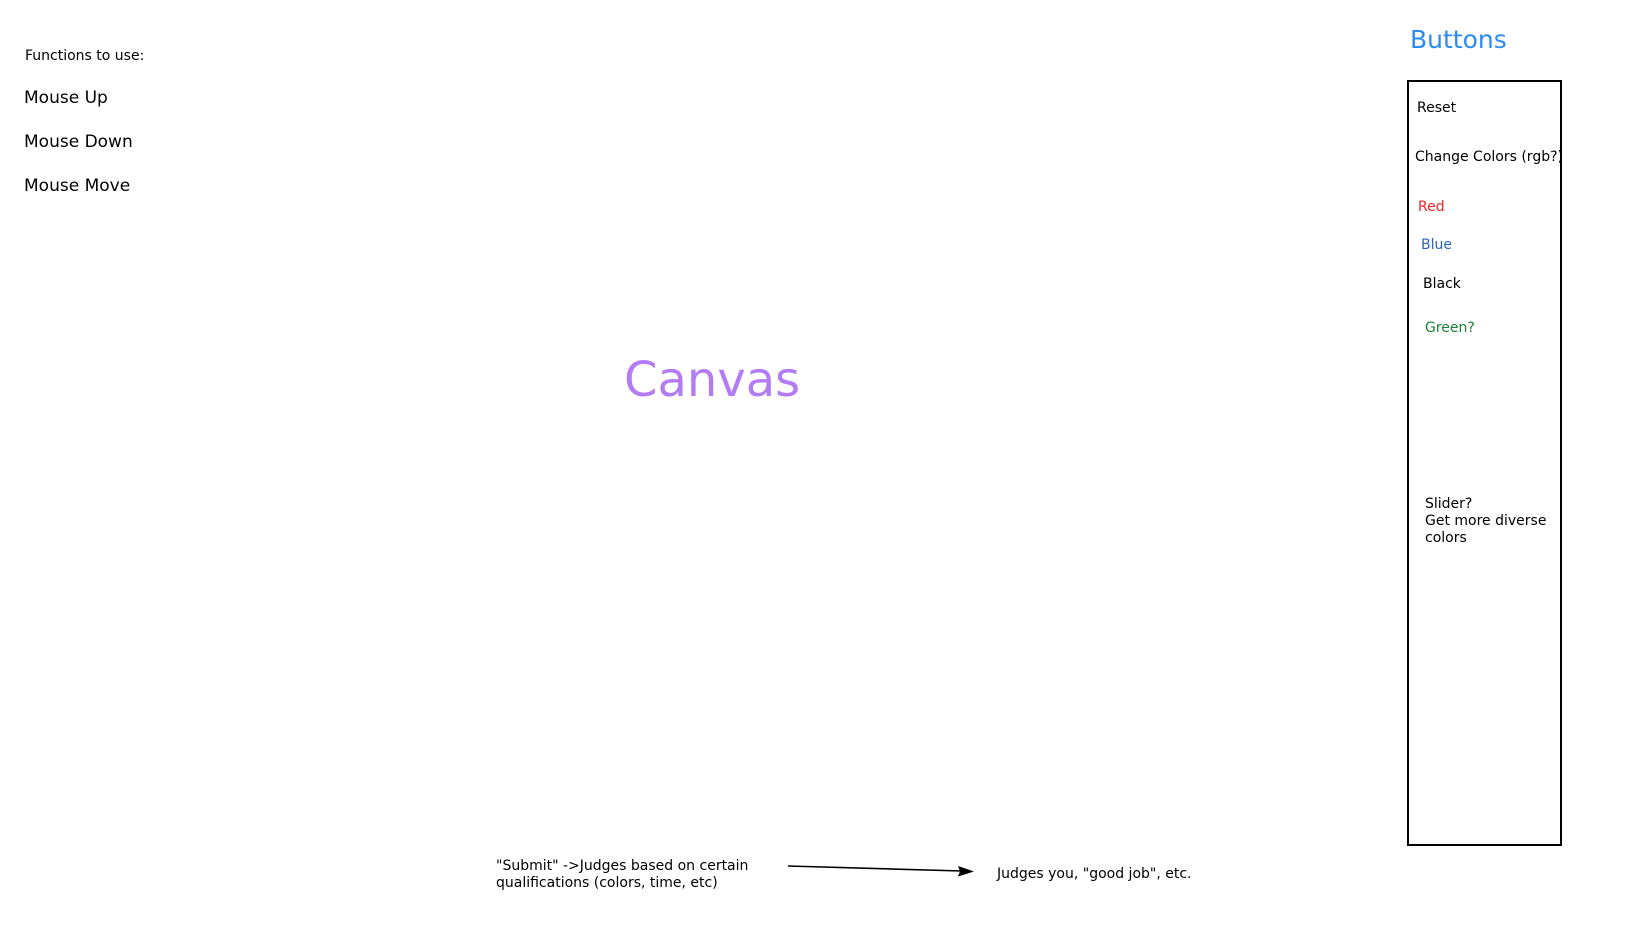  I want to click on slider-note: Slider? Get more diverse colors, so click(1486, 521).